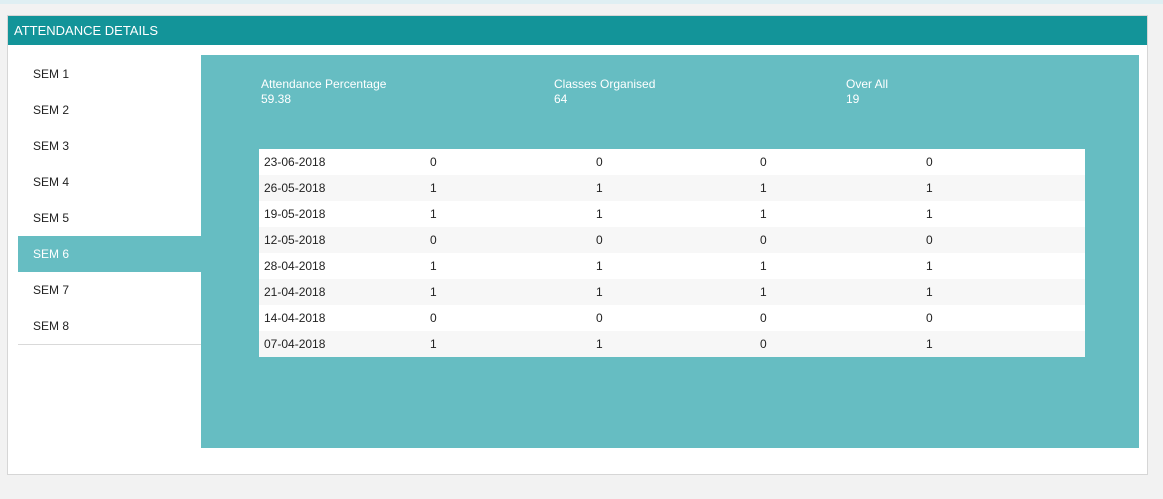  I want to click on table-row: 07-04-2018 1 1 0 1, so click(672, 344).